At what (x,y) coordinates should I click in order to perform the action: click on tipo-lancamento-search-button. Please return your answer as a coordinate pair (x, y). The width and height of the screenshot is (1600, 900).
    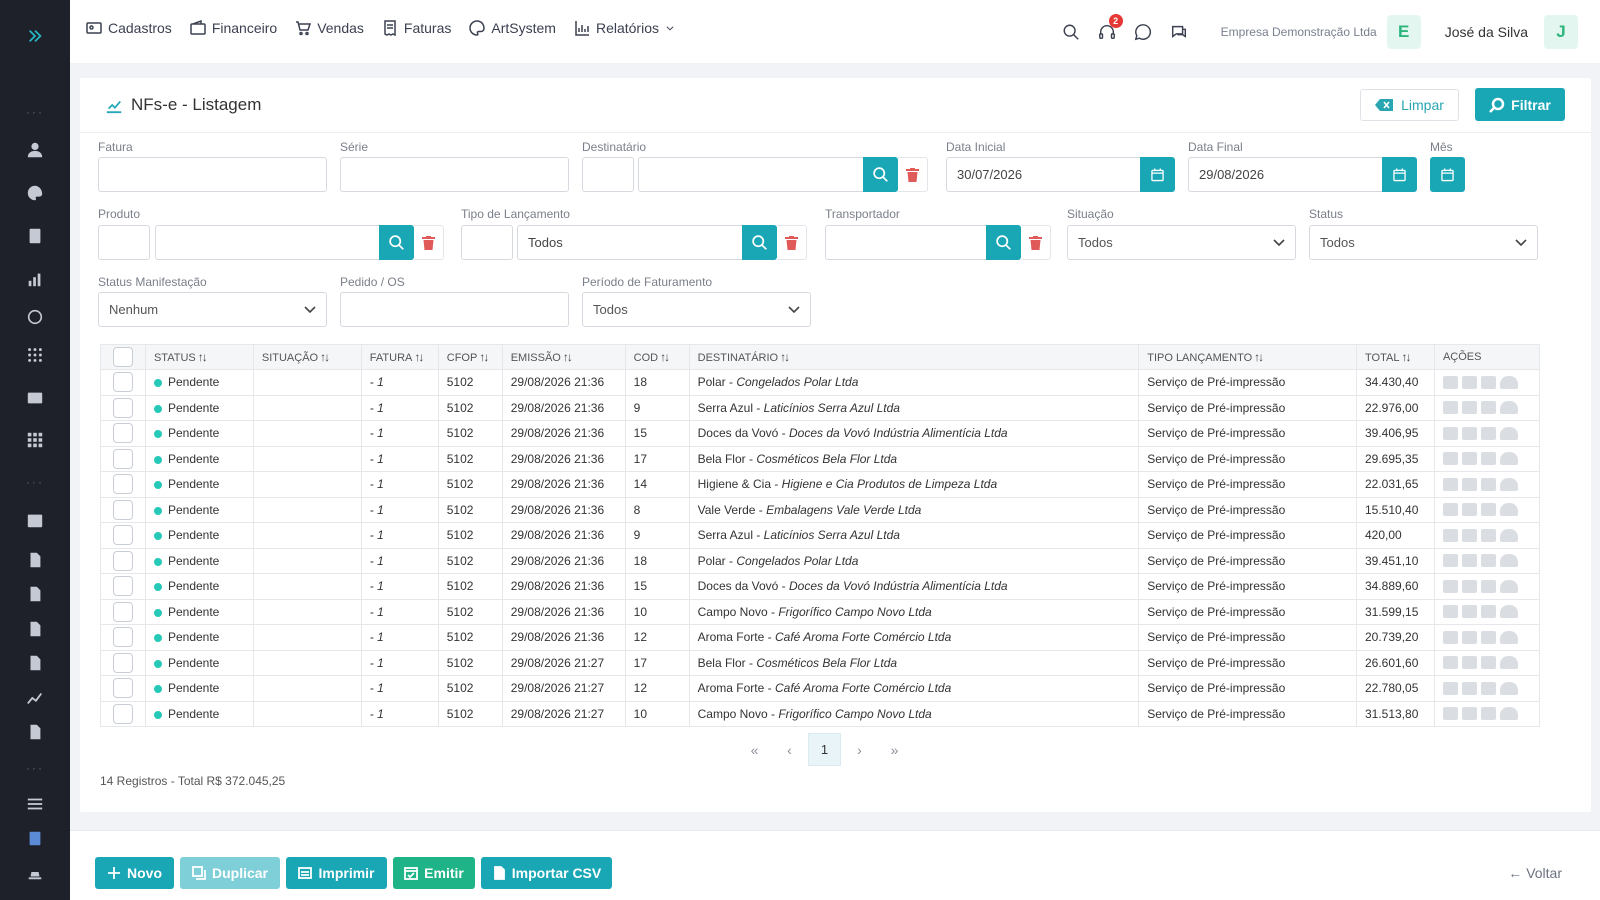
    Looking at the image, I should click on (759, 242).